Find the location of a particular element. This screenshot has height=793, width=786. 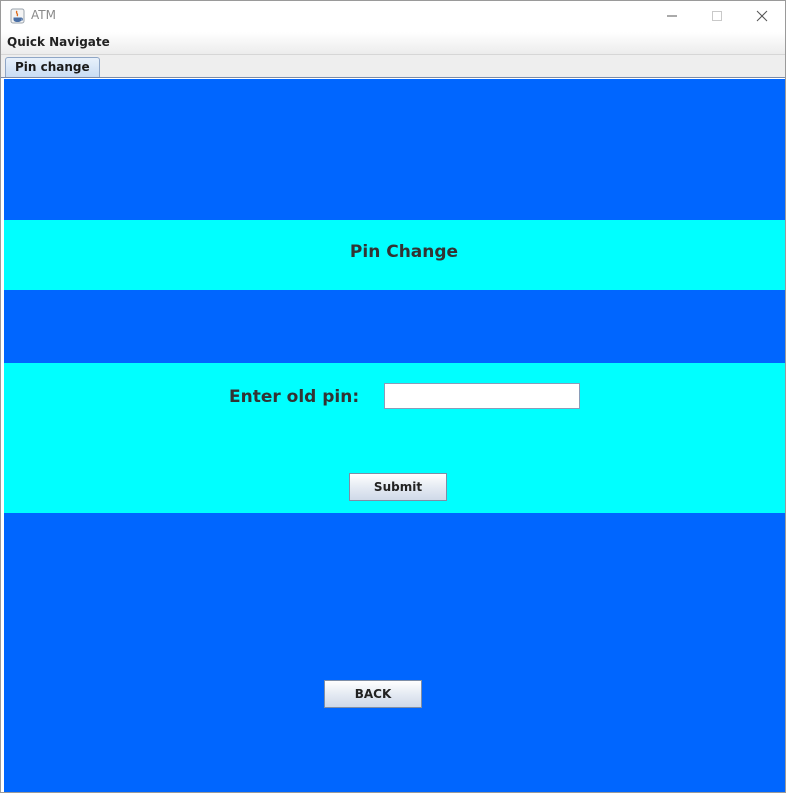

title-bar: ATM is located at coordinates (393, 16).